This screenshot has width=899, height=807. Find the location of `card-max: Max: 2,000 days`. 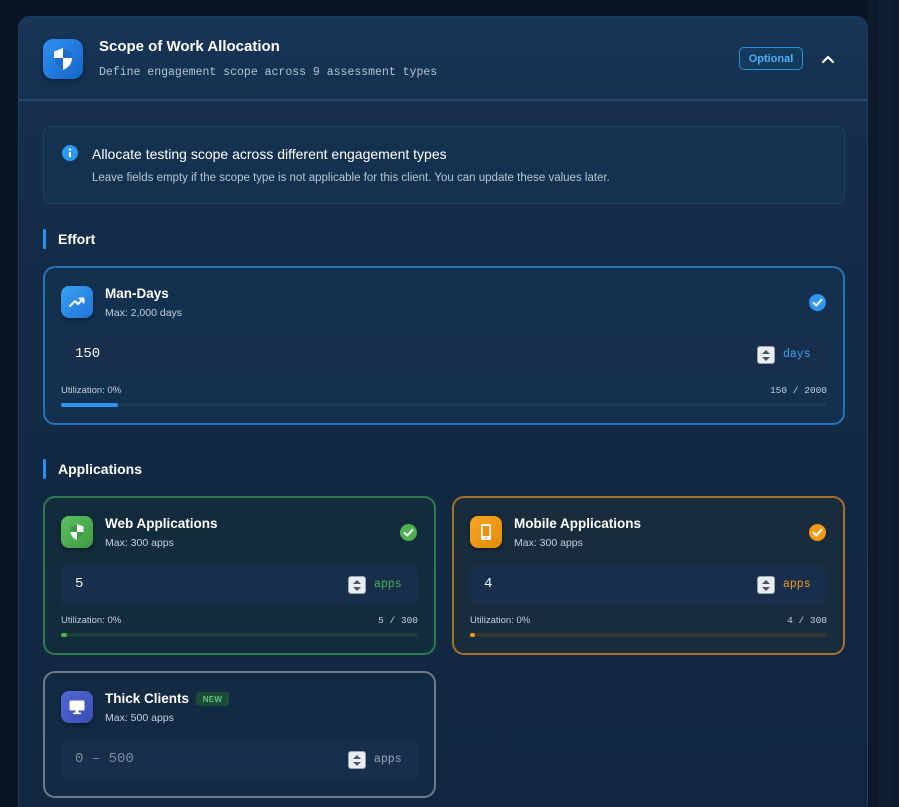

card-max: Max: 2,000 days is located at coordinates (144, 313).